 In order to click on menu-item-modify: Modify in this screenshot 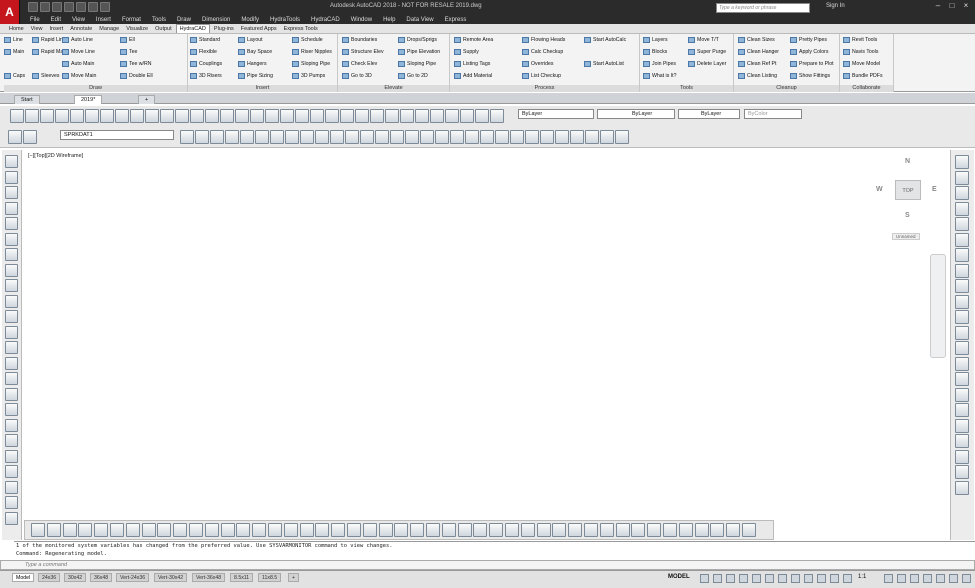, I will do `click(250, 20)`.